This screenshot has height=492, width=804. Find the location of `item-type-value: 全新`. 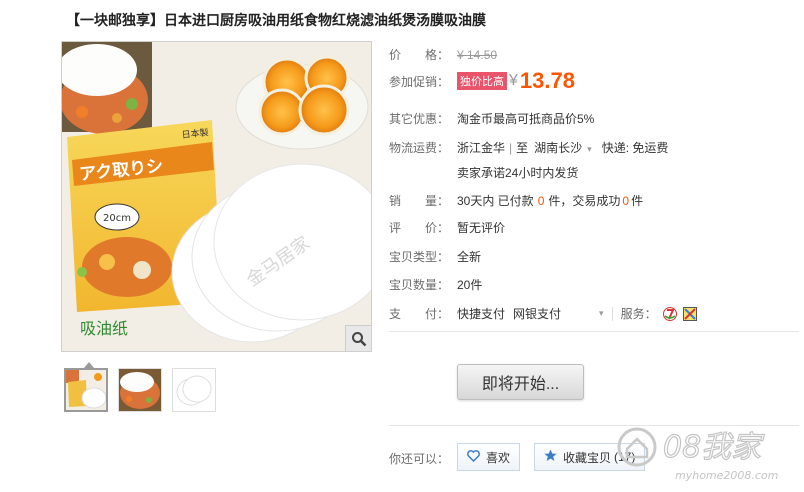

item-type-value: 全新 is located at coordinates (469, 257).